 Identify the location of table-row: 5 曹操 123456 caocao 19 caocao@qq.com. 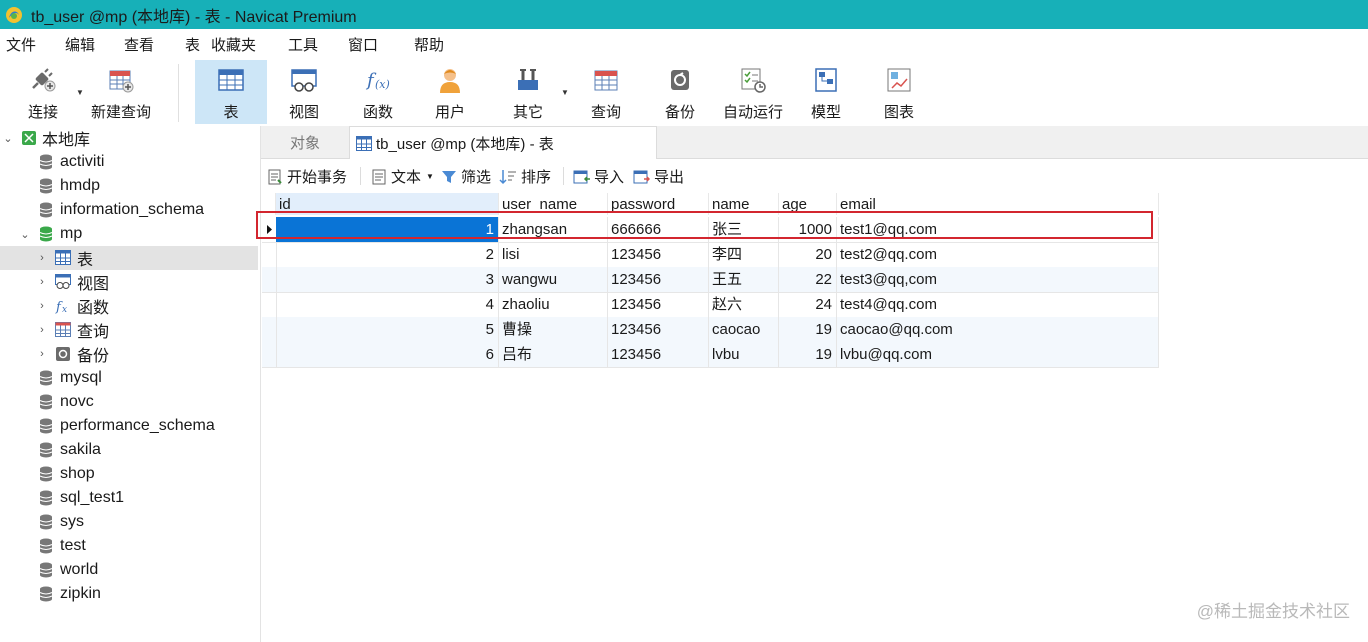
(710, 330).